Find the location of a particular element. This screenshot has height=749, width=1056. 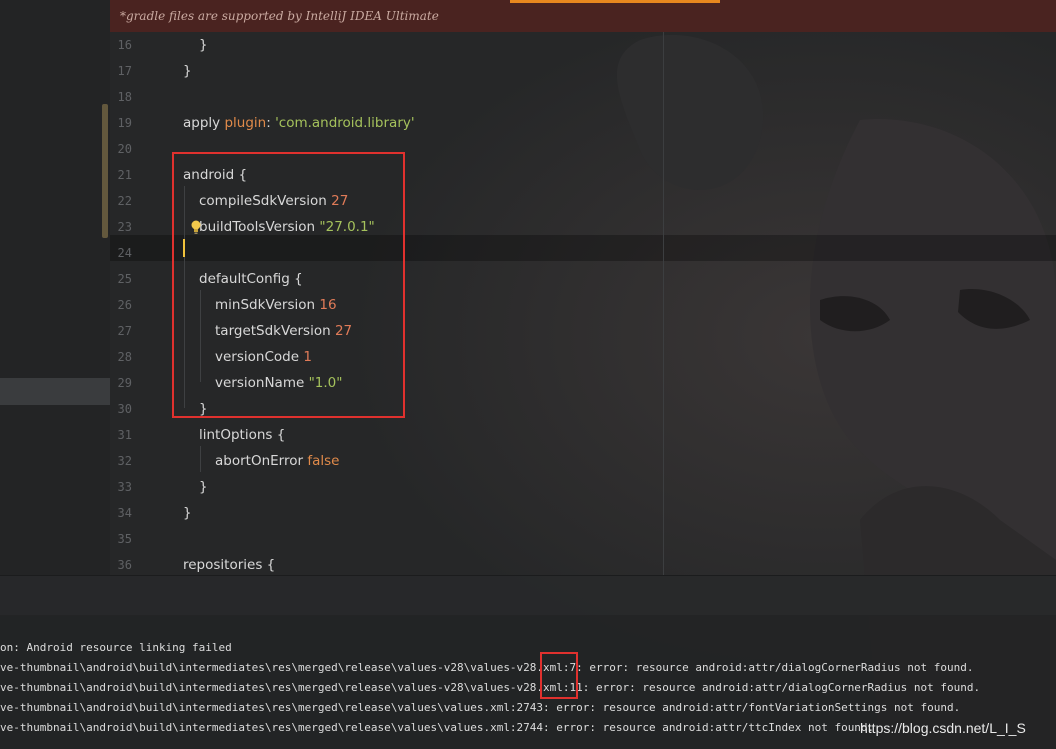

code-line: apply plugin: 'com.android.library' is located at coordinates (299, 123).